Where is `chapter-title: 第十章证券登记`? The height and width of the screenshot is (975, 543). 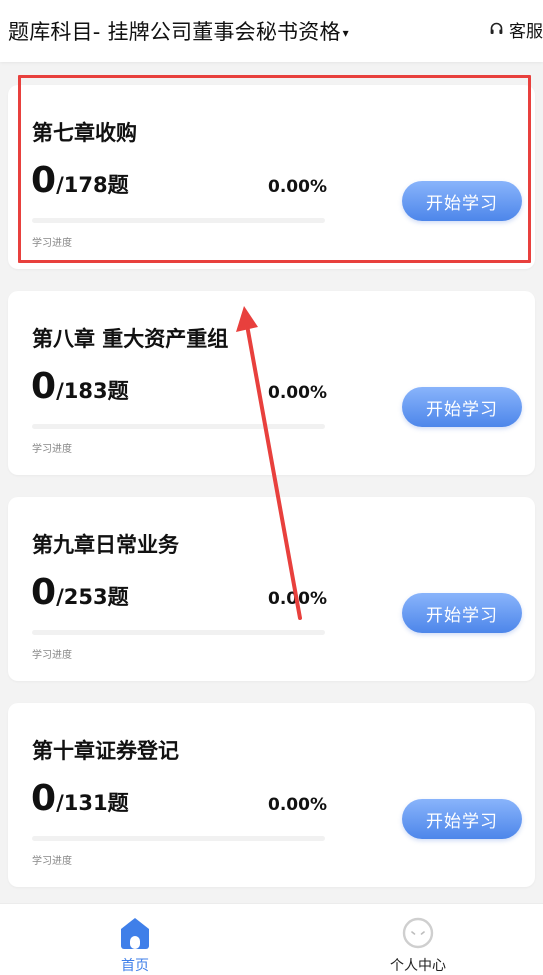 chapter-title: 第十章证券登记 is located at coordinates (105, 751).